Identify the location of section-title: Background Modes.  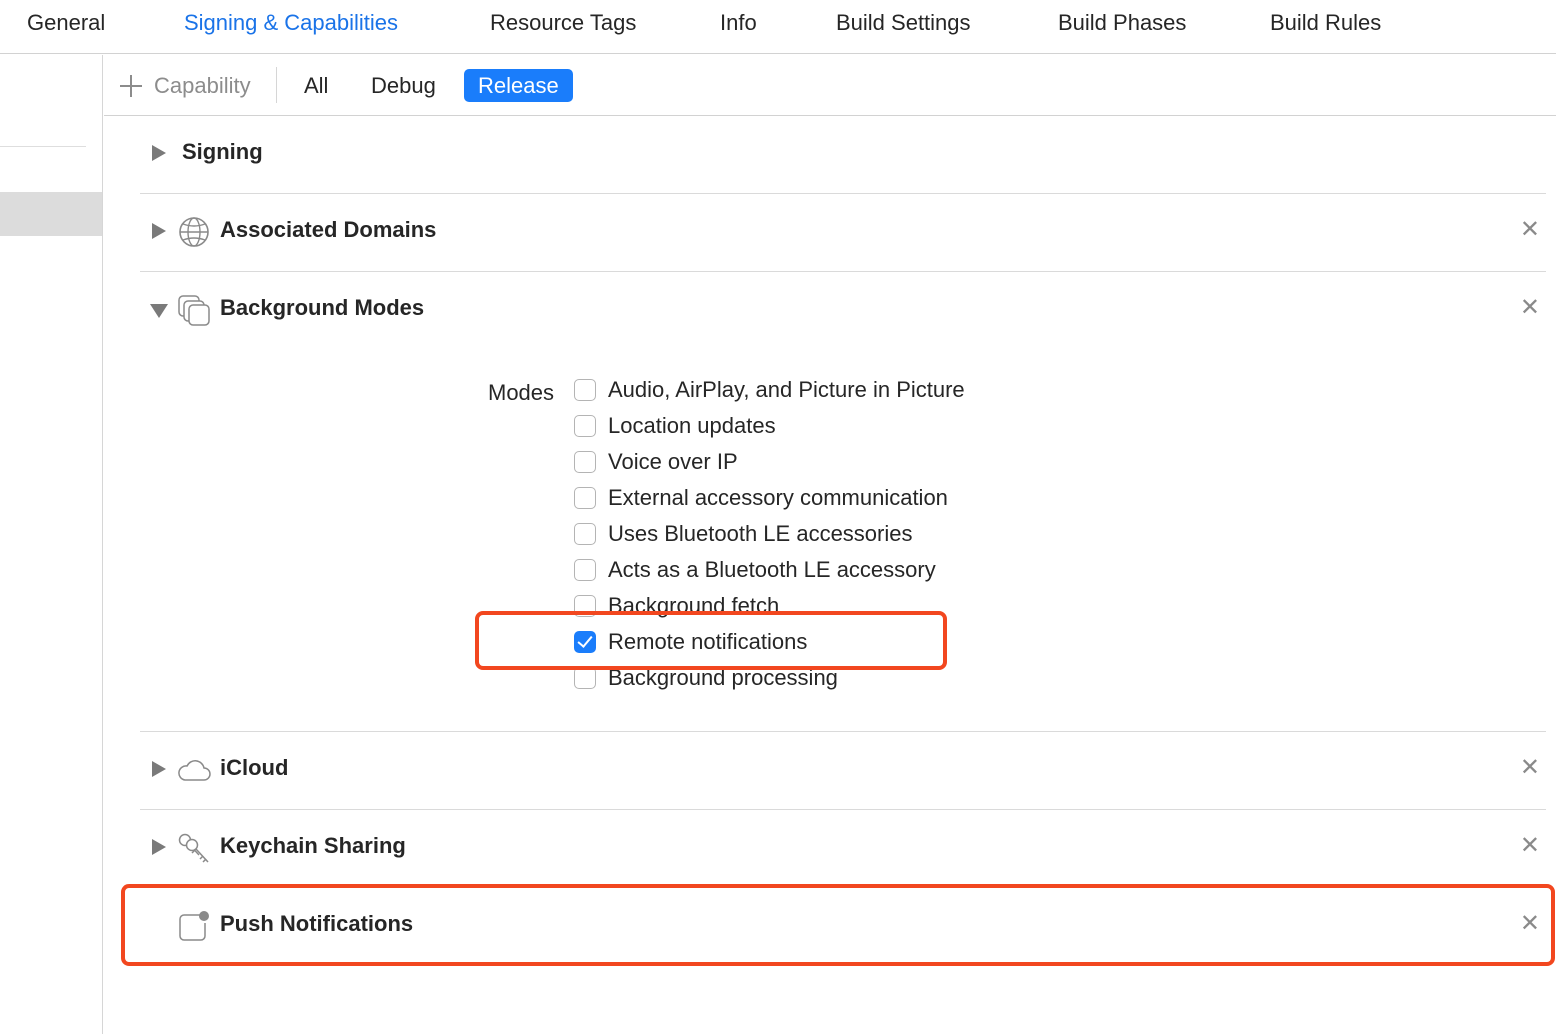
(322, 307).